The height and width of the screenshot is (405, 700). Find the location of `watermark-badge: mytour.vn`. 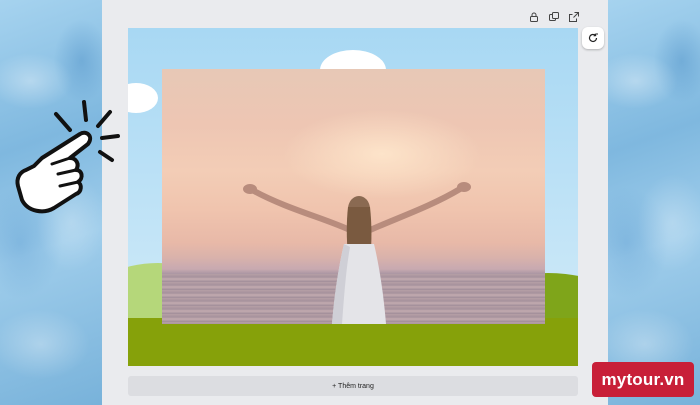

watermark-badge: mytour.vn is located at coordinates (643, 379).